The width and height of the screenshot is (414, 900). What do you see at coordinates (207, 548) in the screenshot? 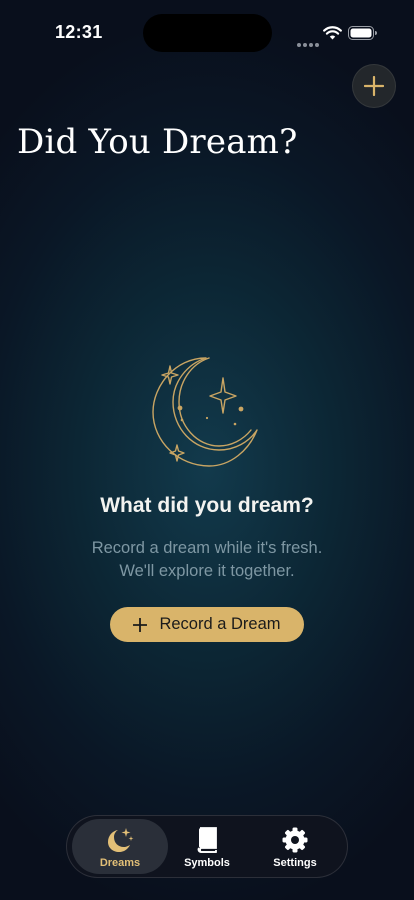
I see `empty-state-line-1: Record a dream while it's fresh.` at bounding box center [207, 548].